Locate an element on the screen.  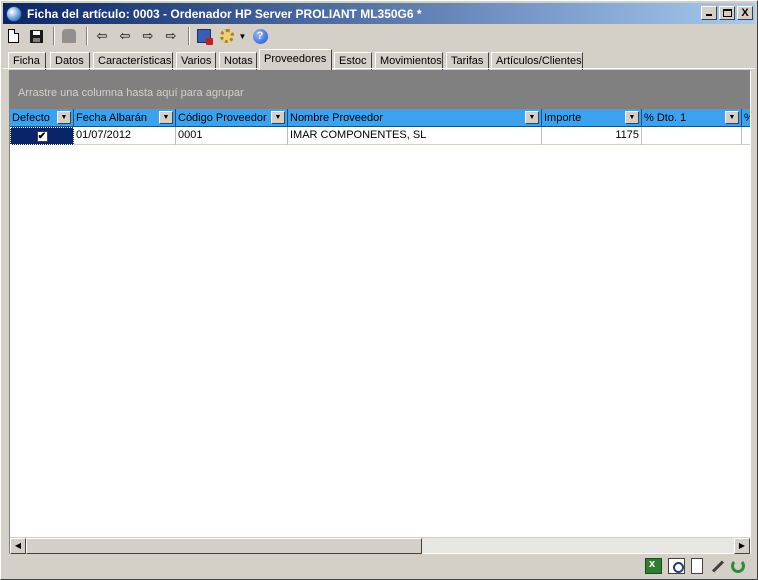
print-preview-icon is located at coordinates (676, 566).